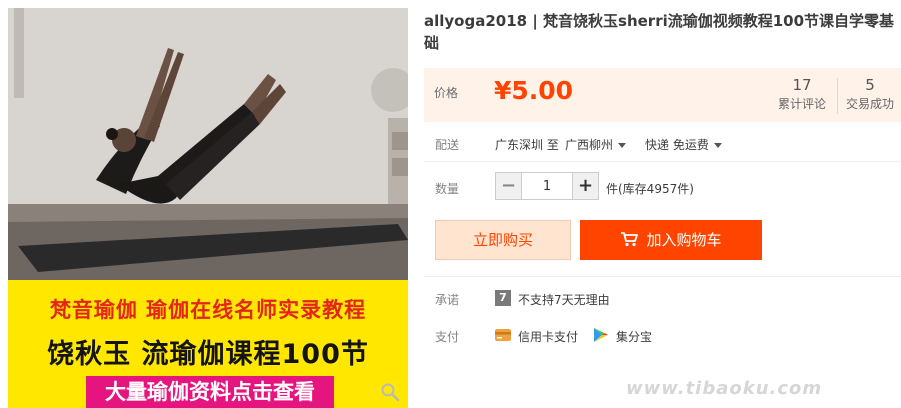 This screenshot has height=408, width=901. Describe the element at coordinates (801, 104) in the screenshot. I see `reviews-label: 累计评论` at that location.